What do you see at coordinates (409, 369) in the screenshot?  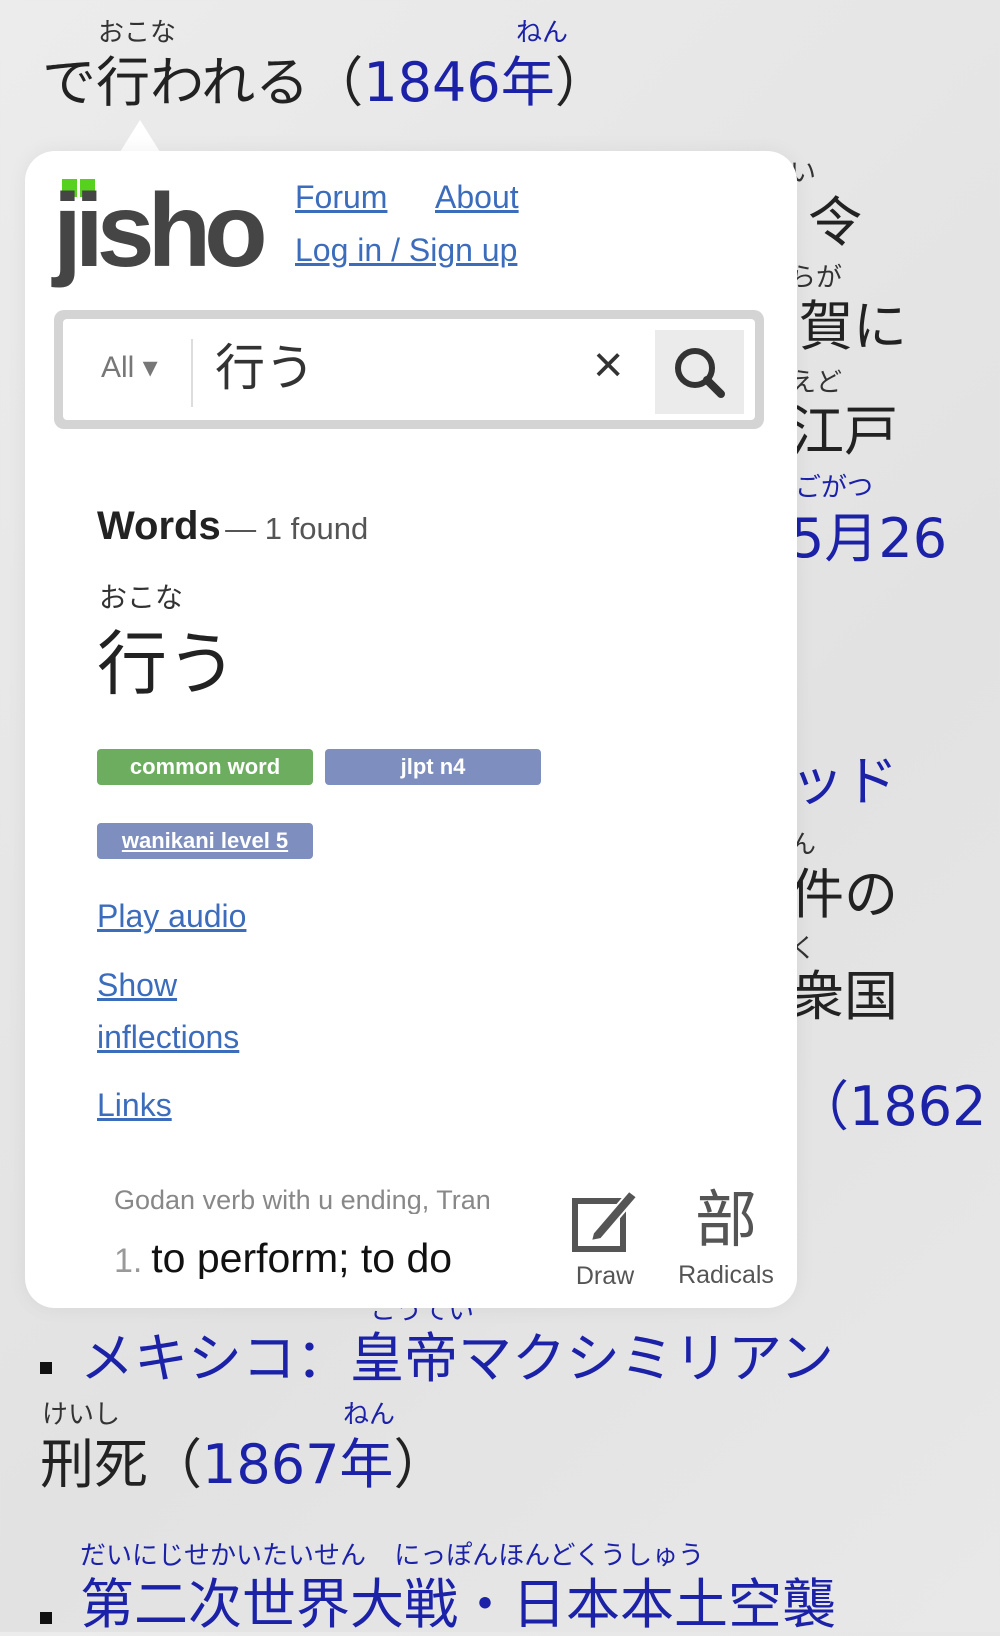 I see `search-bar: All ▾ 行う ×` at bounding box center [409, 369].